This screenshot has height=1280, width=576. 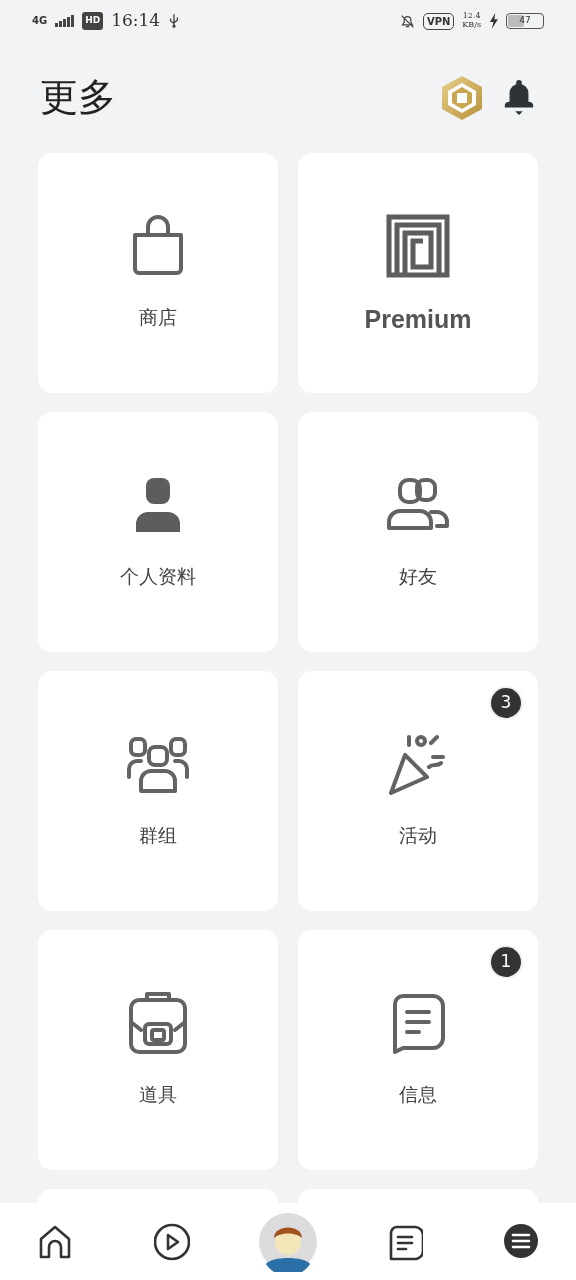 What do you see at coordinates (506, 962) in the screenshot?
I see `count-badge: 1` at bounding box center [506, 962].